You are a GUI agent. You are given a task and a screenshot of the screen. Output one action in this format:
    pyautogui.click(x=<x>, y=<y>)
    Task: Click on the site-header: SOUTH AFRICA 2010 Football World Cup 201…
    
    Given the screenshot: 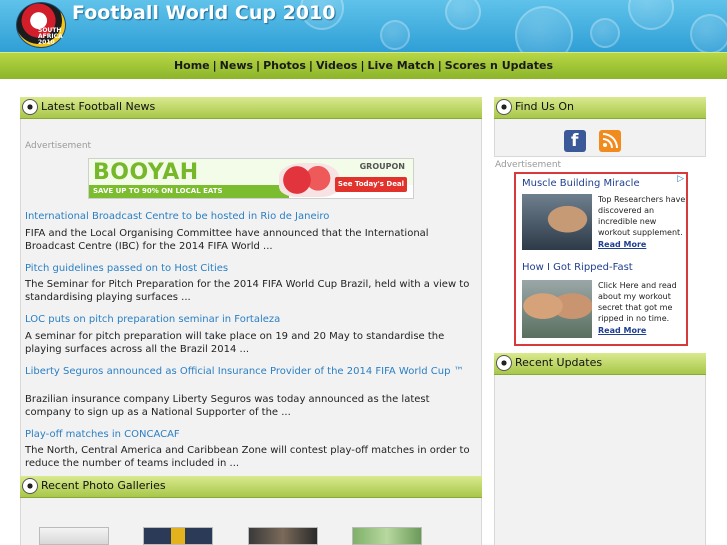 What is the action you would take?
    pyautogui.click(x=363, y=26)
    